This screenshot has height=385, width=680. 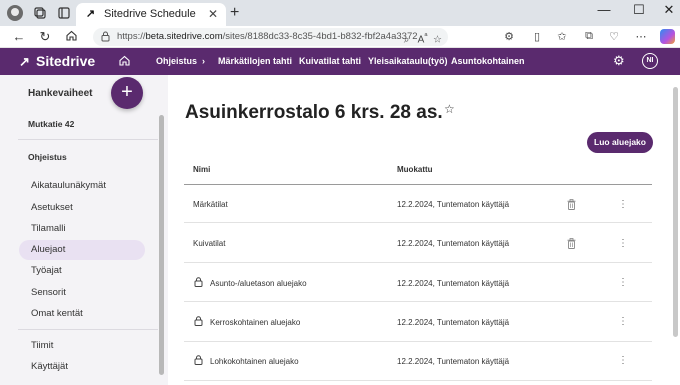 I want to click on refresh-button: ↻, so click(x=45, y=37).